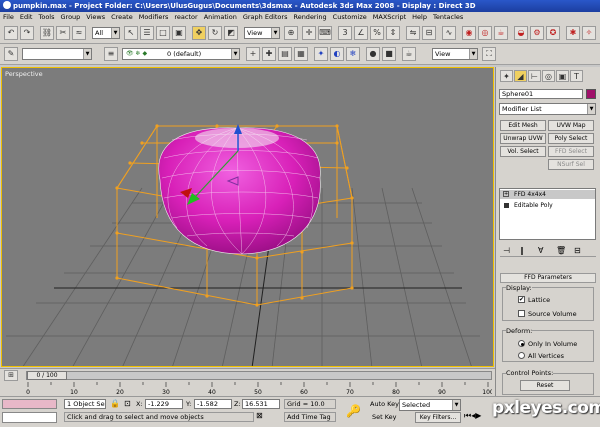 The width and height of the screenshot is (600, 427). What do you see at coordinates (576, 76) in the screenshot?
I see `utilities-tab-icon: T` at bounding box center [576, 76].